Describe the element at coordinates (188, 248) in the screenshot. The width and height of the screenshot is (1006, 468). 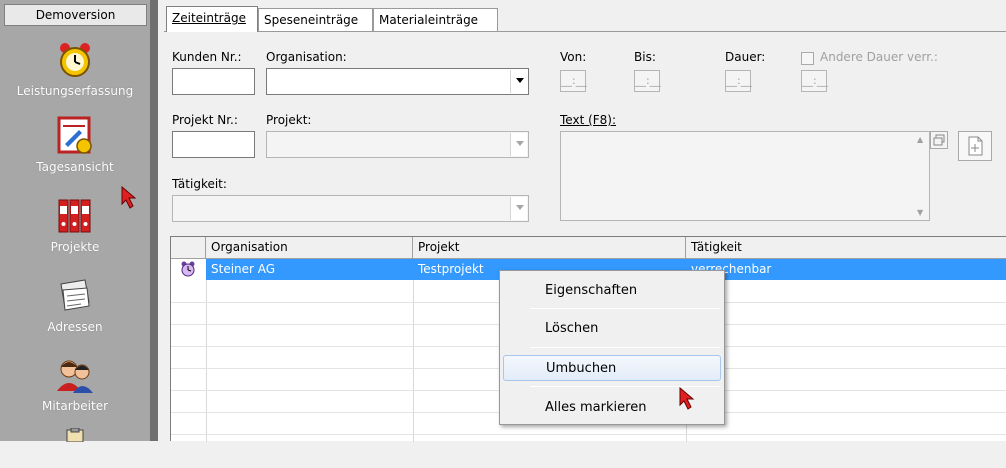
I see `table-header-icon-col` at that location.